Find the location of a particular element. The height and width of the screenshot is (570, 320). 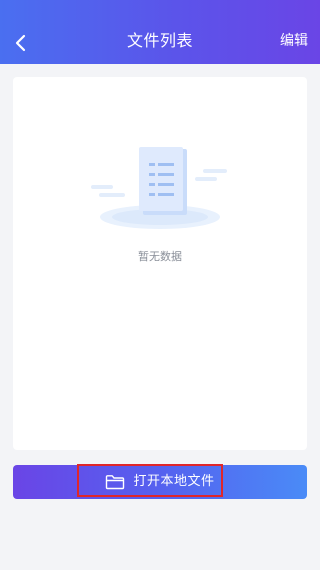

empty-state-message: 暂无数据 is located at coordinates (160, 256).